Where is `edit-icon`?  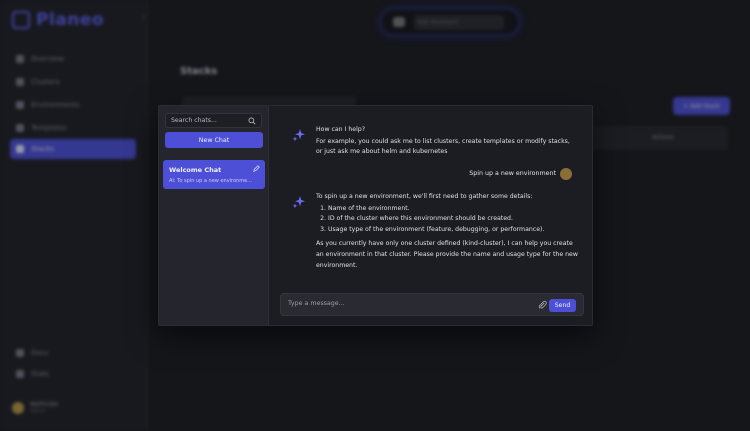 edit-icon is located at coordinates (256, 168).